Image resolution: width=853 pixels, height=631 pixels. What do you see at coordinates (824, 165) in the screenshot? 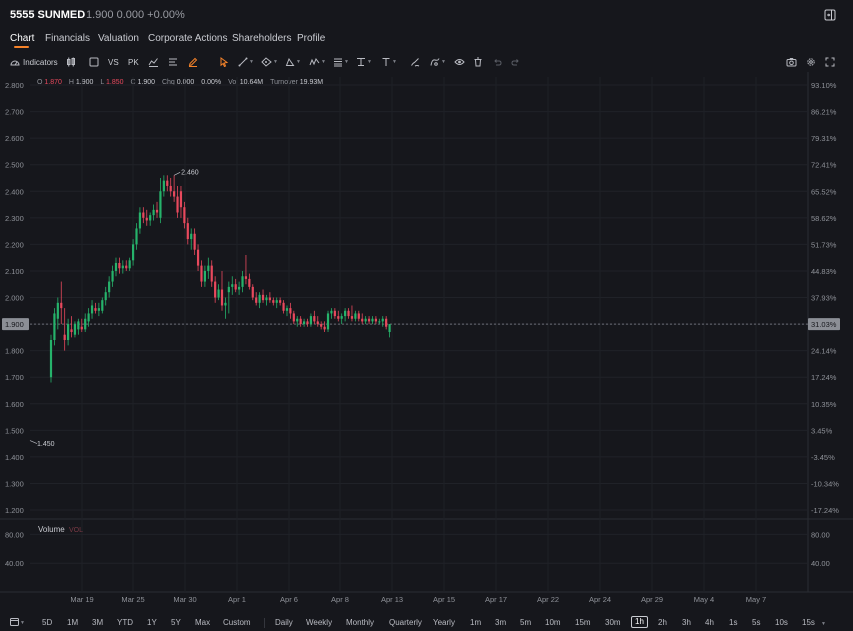
I see `pct-tick-label: 72.41%` at bounding box center [824, 165].